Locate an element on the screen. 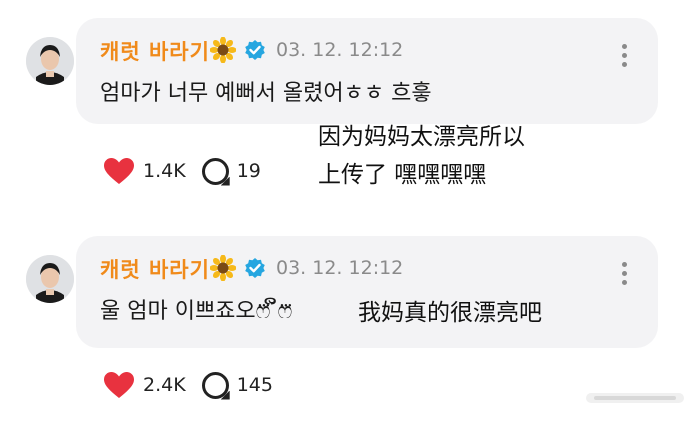  subtitle-translation: 因为妈妈太漂亮所以 上传了 嘿嘿嘿嘿 is located at coordinates (421, 156).